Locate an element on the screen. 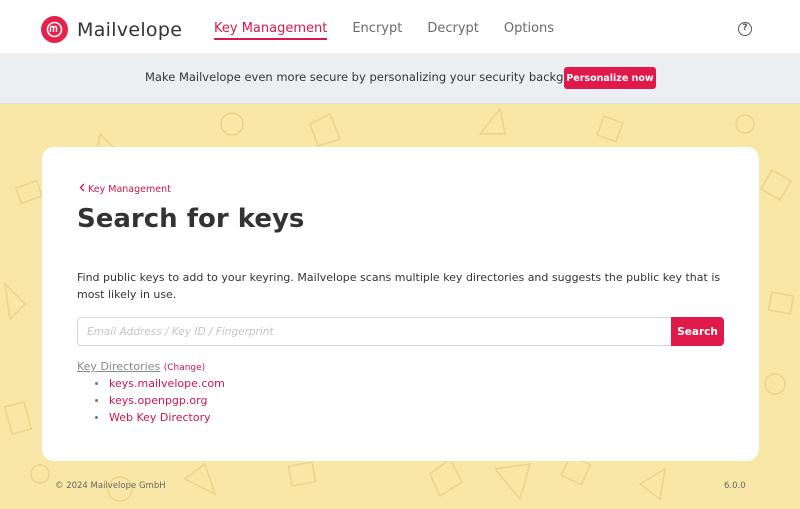 The width and height of the screenshot is (800, 509). list-item: keys.openpgp.org is located at coordinates (160, 400).